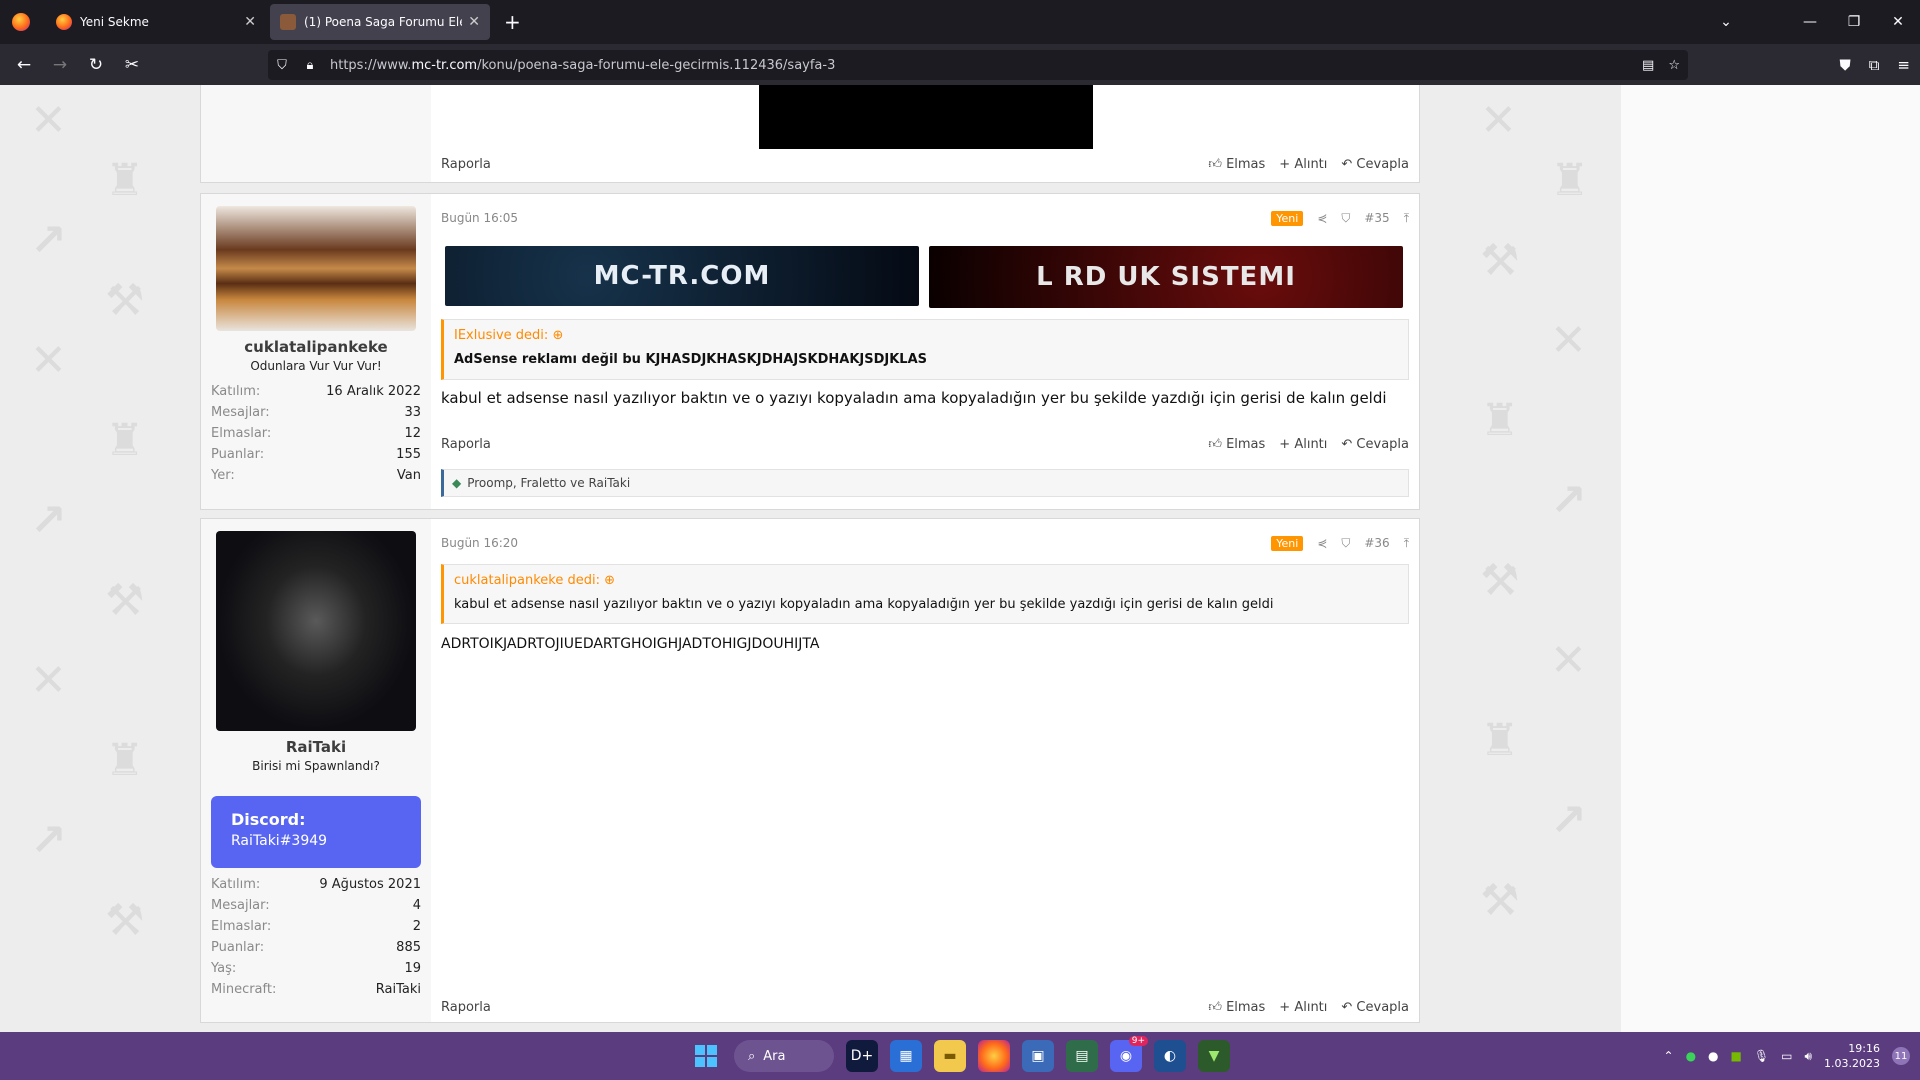  I want to click on nvidia-icon: ■, so click(1736, 1056).